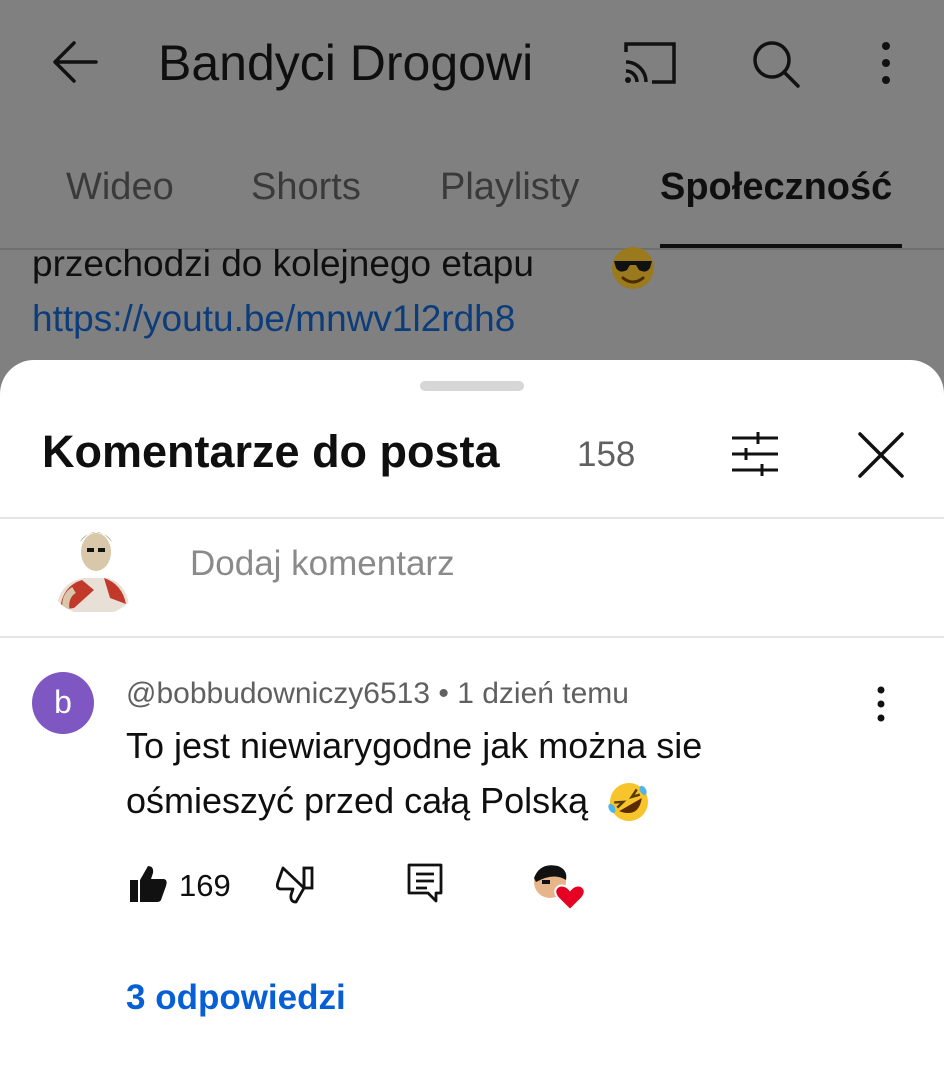  I want to click on comment-text-line: ośmieszyć przed całą Polską, so click(357, 800).